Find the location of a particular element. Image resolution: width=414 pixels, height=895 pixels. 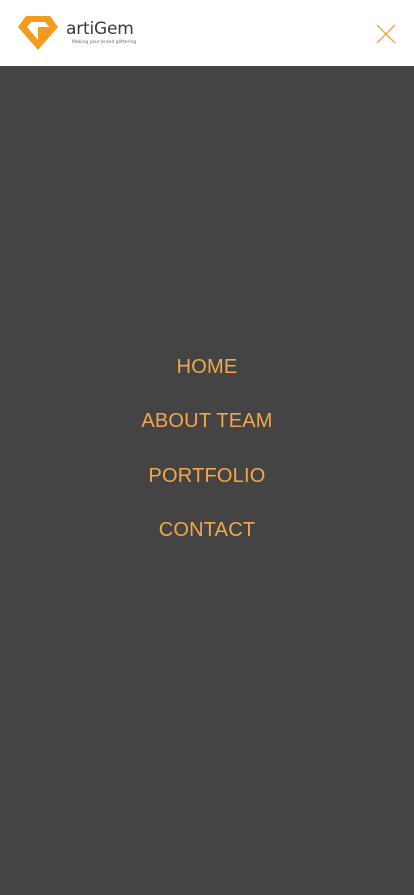

nav-link-portfolio: PORTFOLIO is located at coordinates (206, 476).